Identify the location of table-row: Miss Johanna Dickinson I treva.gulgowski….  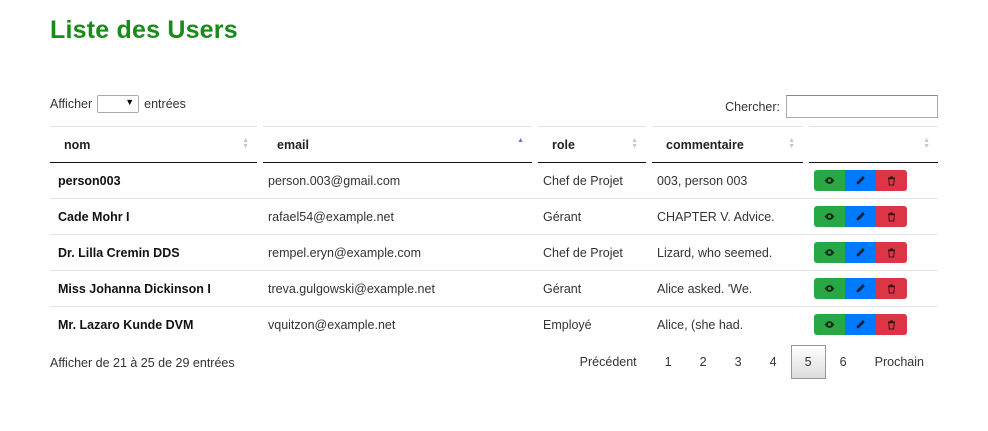
(494, 288).